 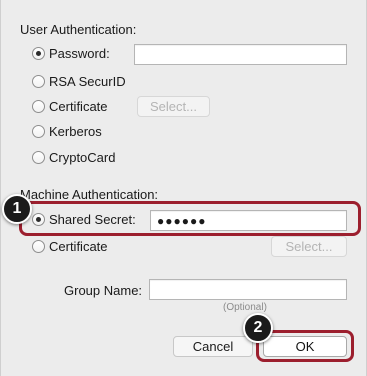 What do you see at coordinates (78, 246) in the screenshot?
I see `radio-label-machine-certificate: Certificate` at bounding box center [78, 246].